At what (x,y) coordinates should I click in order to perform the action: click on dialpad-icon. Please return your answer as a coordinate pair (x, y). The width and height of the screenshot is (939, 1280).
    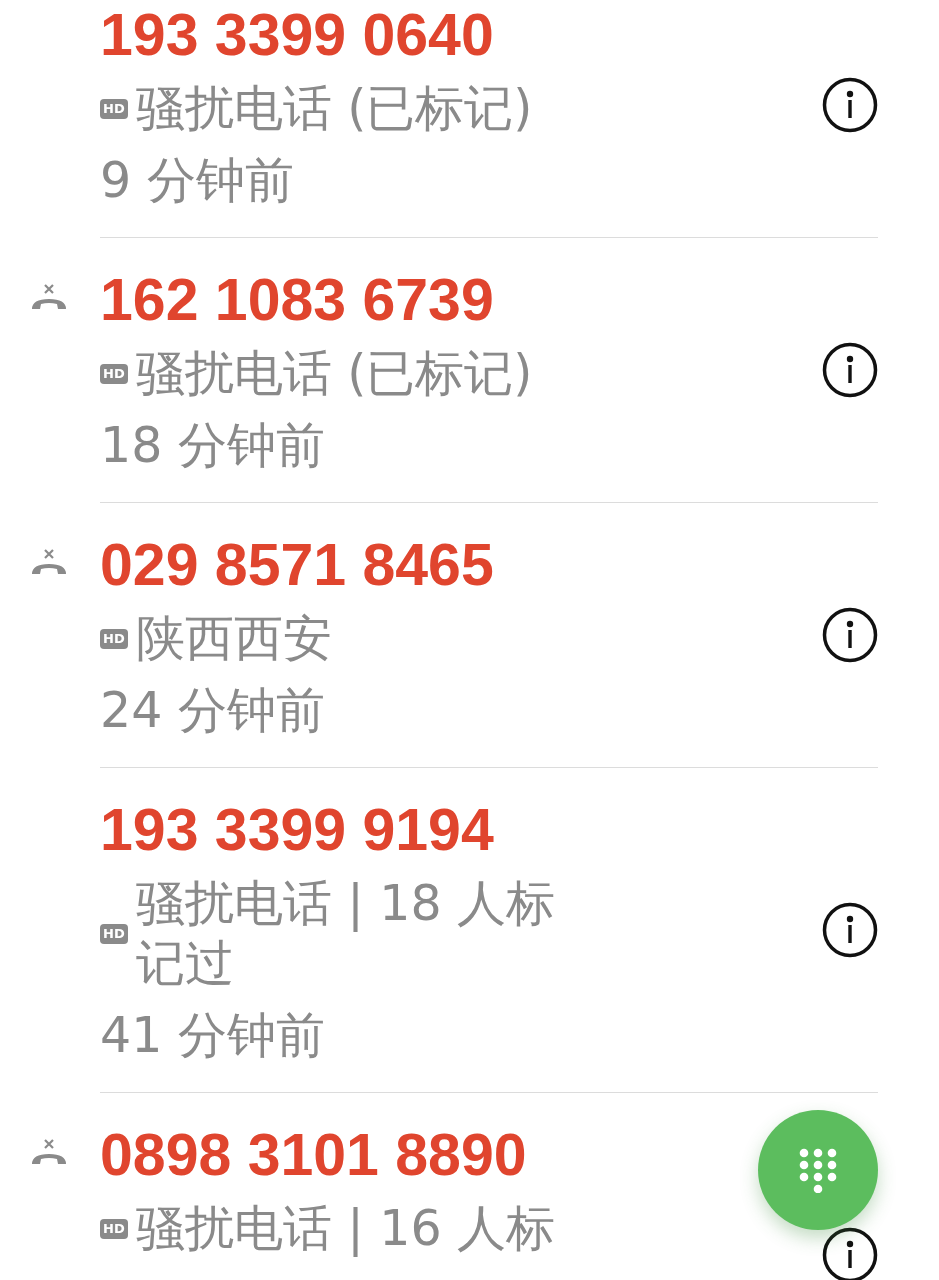
    Looking at the image, I should click on (818, 1170).